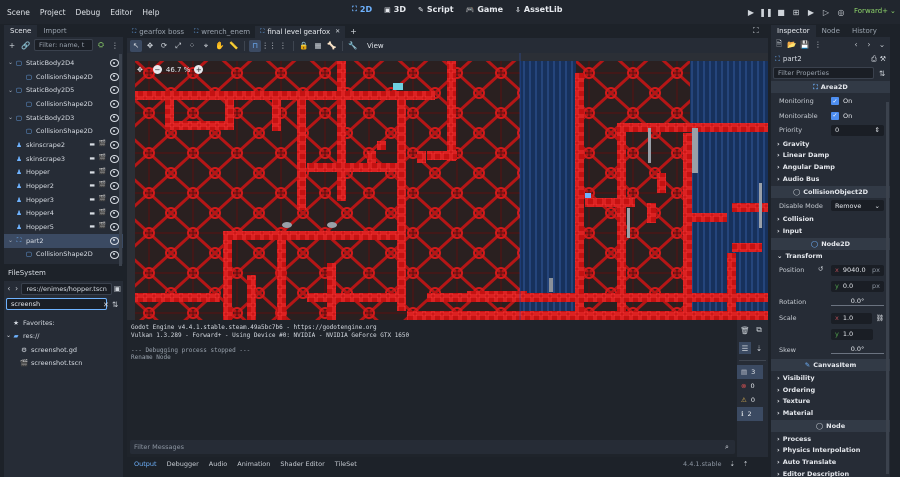 The height and width of the screenshot is (477, 900). Describe the element at coordinates (53, 12) in the screenshot. I see `menu-project: Project` at that location.